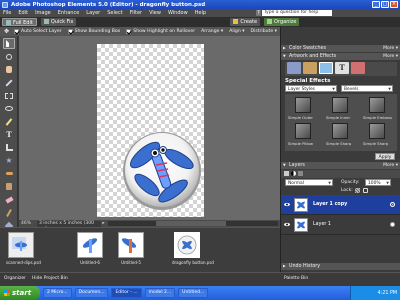 The height and width of the screenshot is (300, 400). Describe the element at coordinates (43, 13) in the screenshot. I see `menu-image: Image` at that location.